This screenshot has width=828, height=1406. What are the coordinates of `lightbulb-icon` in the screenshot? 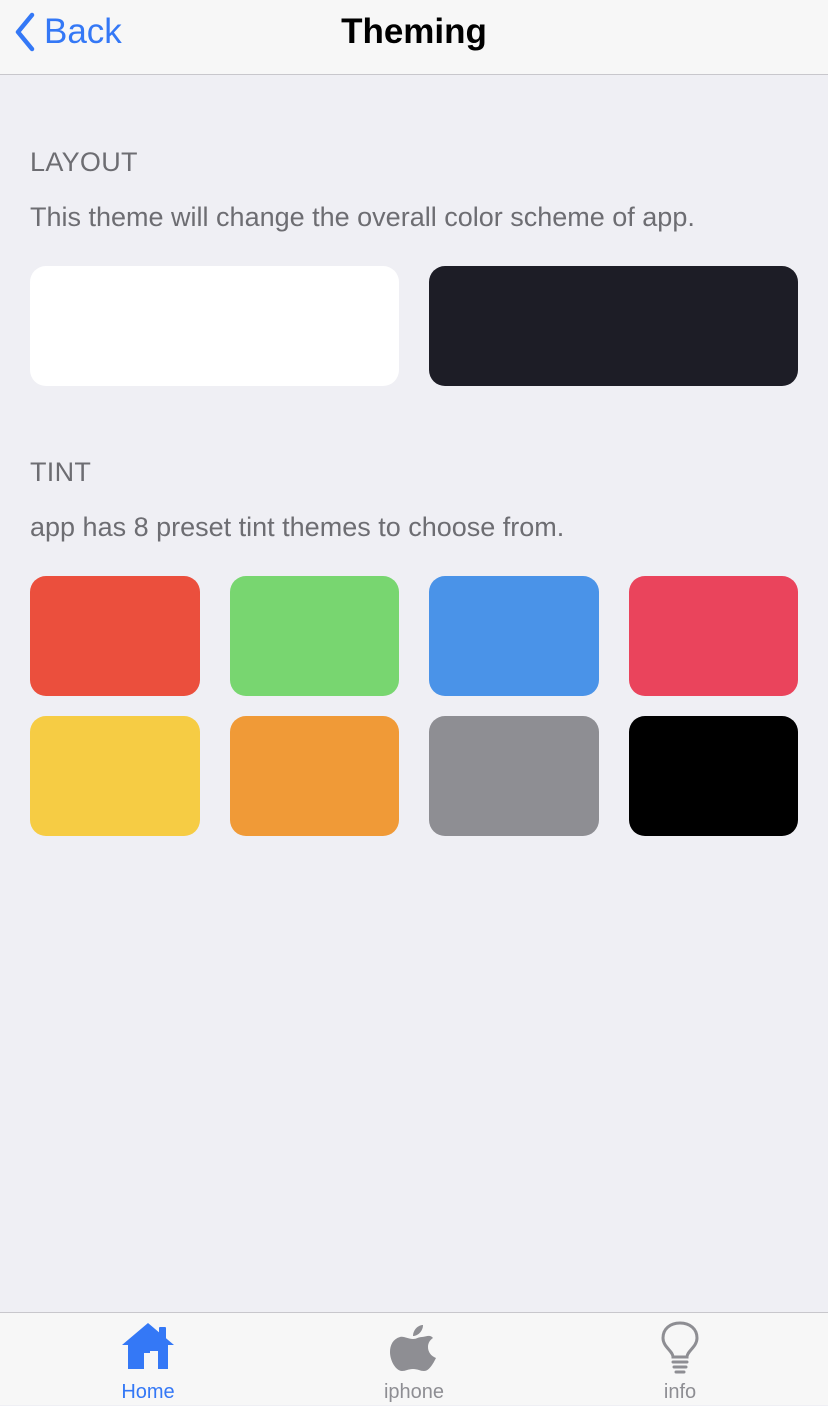 It's located at (680, 1348).